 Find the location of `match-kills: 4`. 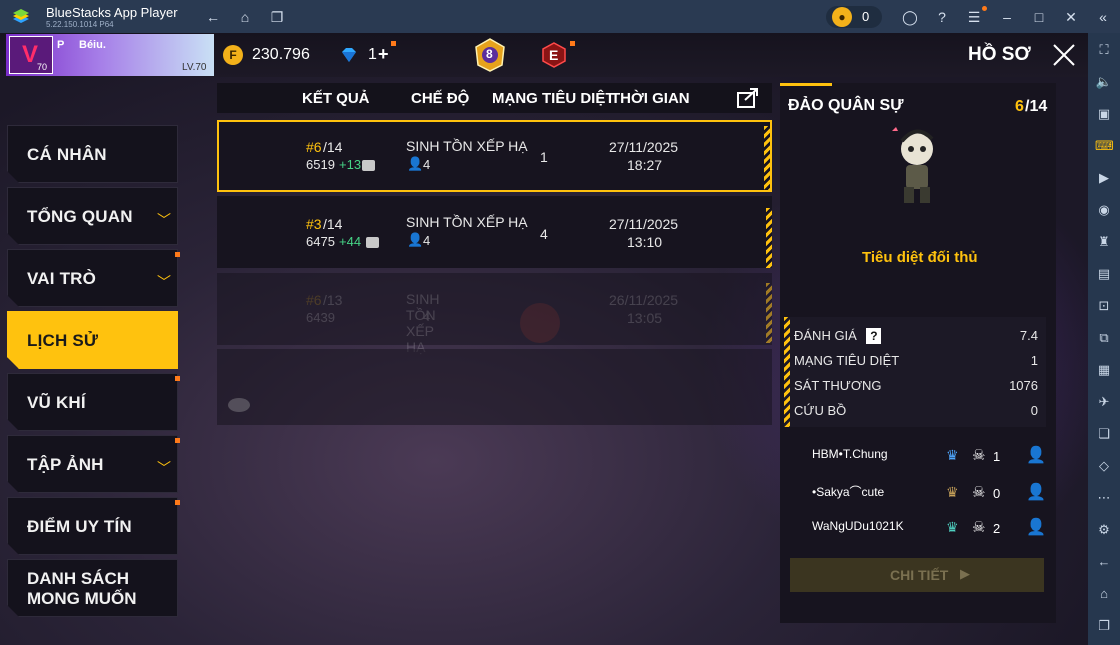

match-kills: 4 is located at coordinates (544, 234).